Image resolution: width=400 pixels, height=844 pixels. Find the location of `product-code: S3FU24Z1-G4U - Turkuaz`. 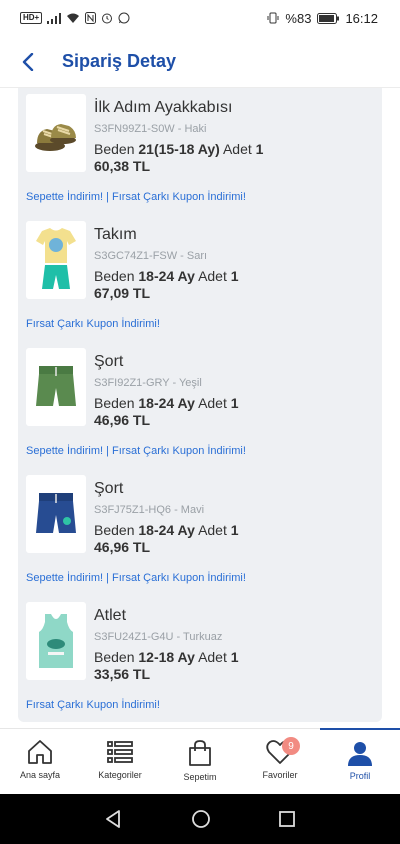

product-code: S3FU24Z1-G4U - Turkuaz is located at coordinates (158, 637).